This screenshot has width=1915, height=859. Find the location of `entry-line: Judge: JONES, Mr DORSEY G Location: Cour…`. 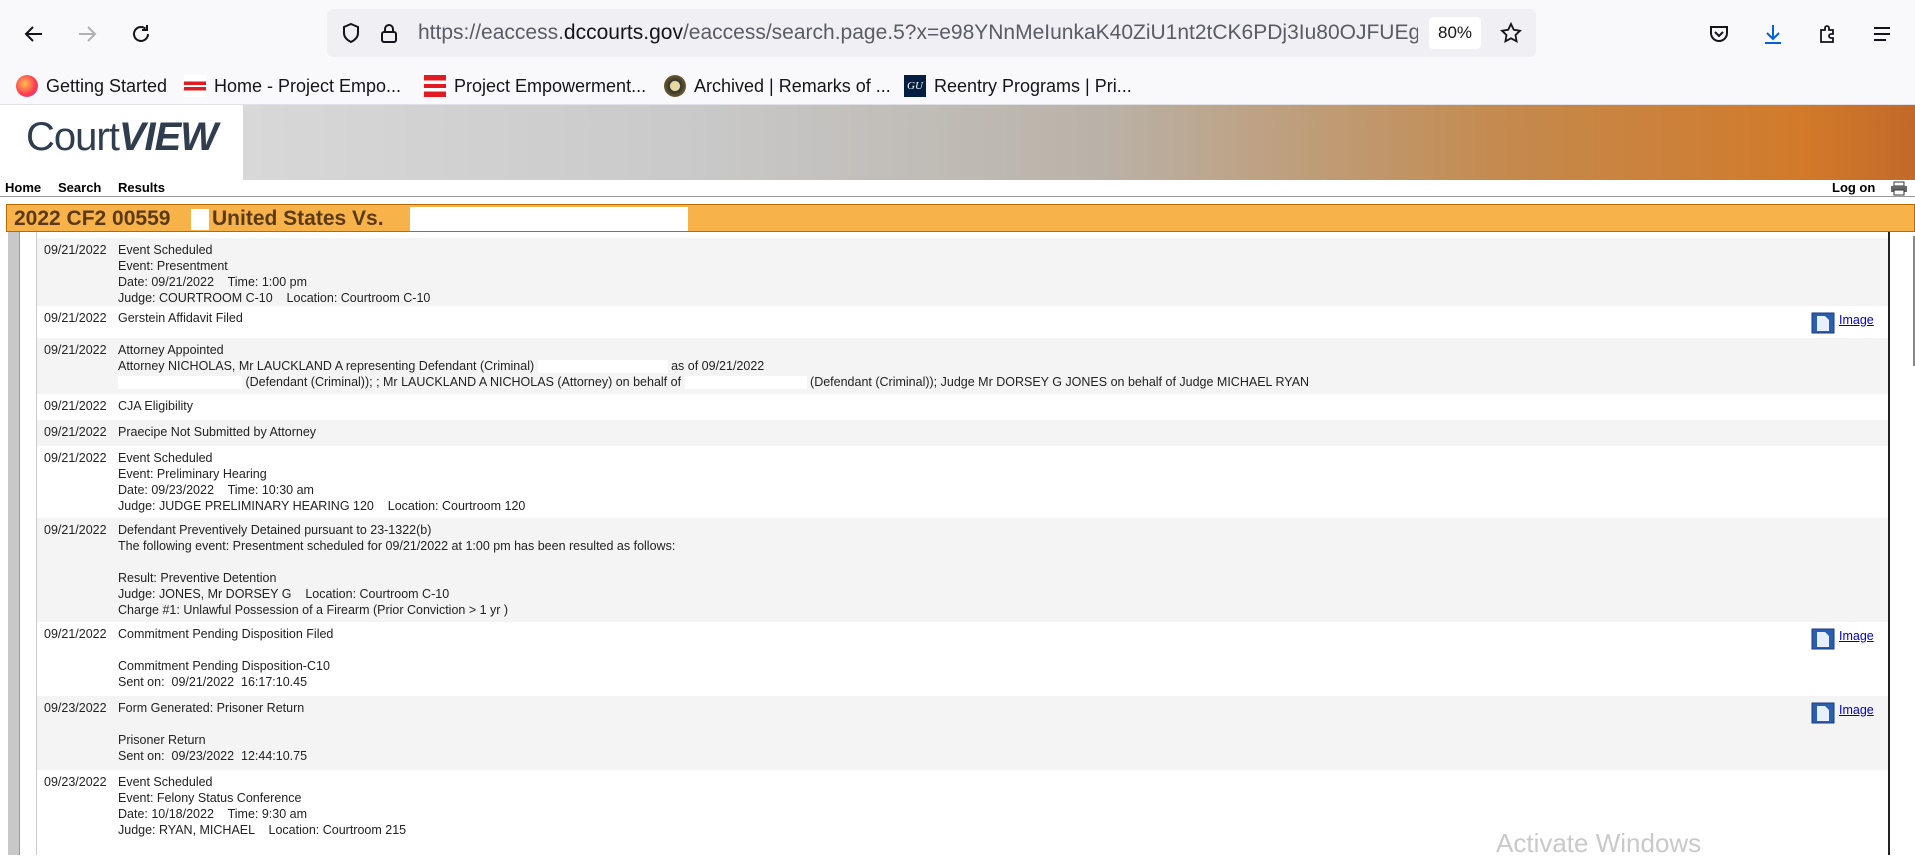

entry-line: Judge: JONES, Mr DORSEY G Location: Cour… is located at coordinates (284, 594).